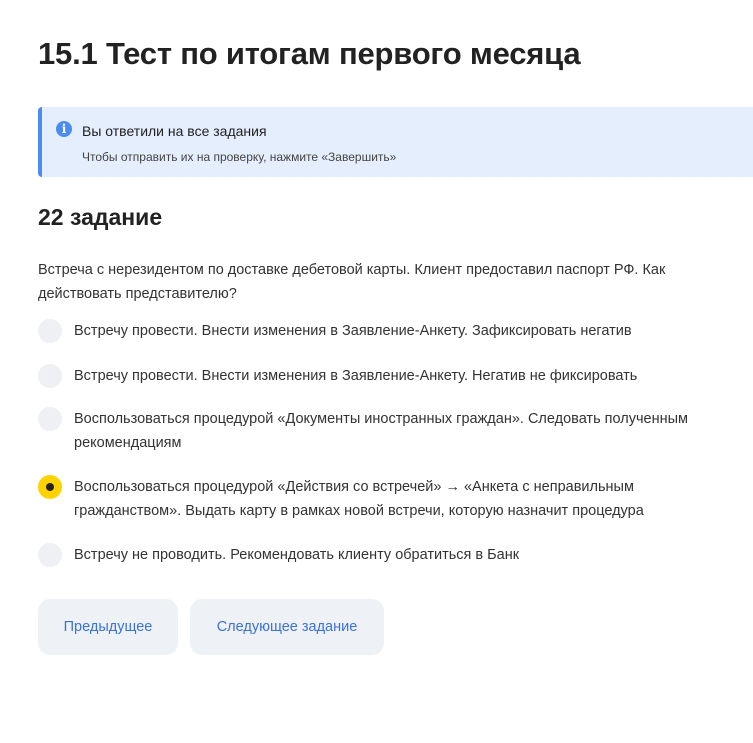 The height and width of the screenshot is (743, 753). Describe the element at coordinates (100, 217) in the screenshot. I see `task-heading: 22 задание` at that location.